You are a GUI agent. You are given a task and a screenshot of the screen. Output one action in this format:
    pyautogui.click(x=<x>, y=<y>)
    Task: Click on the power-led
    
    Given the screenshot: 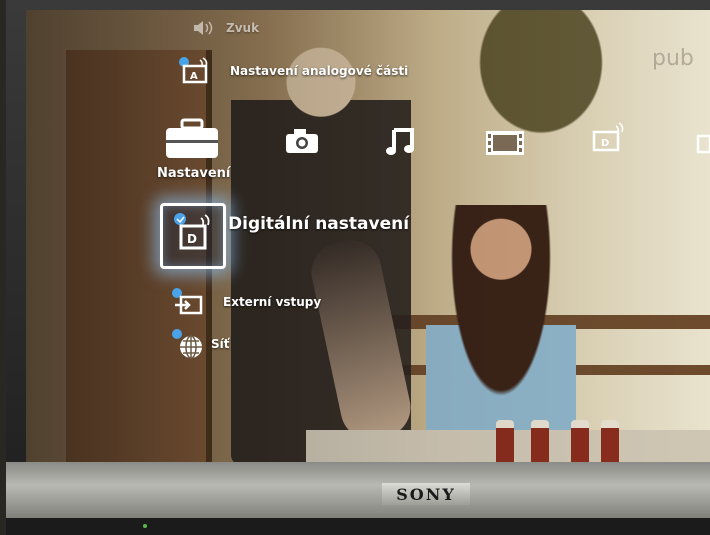 What is the action you would take?
    pyautogui.click(x=145, y=526)
    